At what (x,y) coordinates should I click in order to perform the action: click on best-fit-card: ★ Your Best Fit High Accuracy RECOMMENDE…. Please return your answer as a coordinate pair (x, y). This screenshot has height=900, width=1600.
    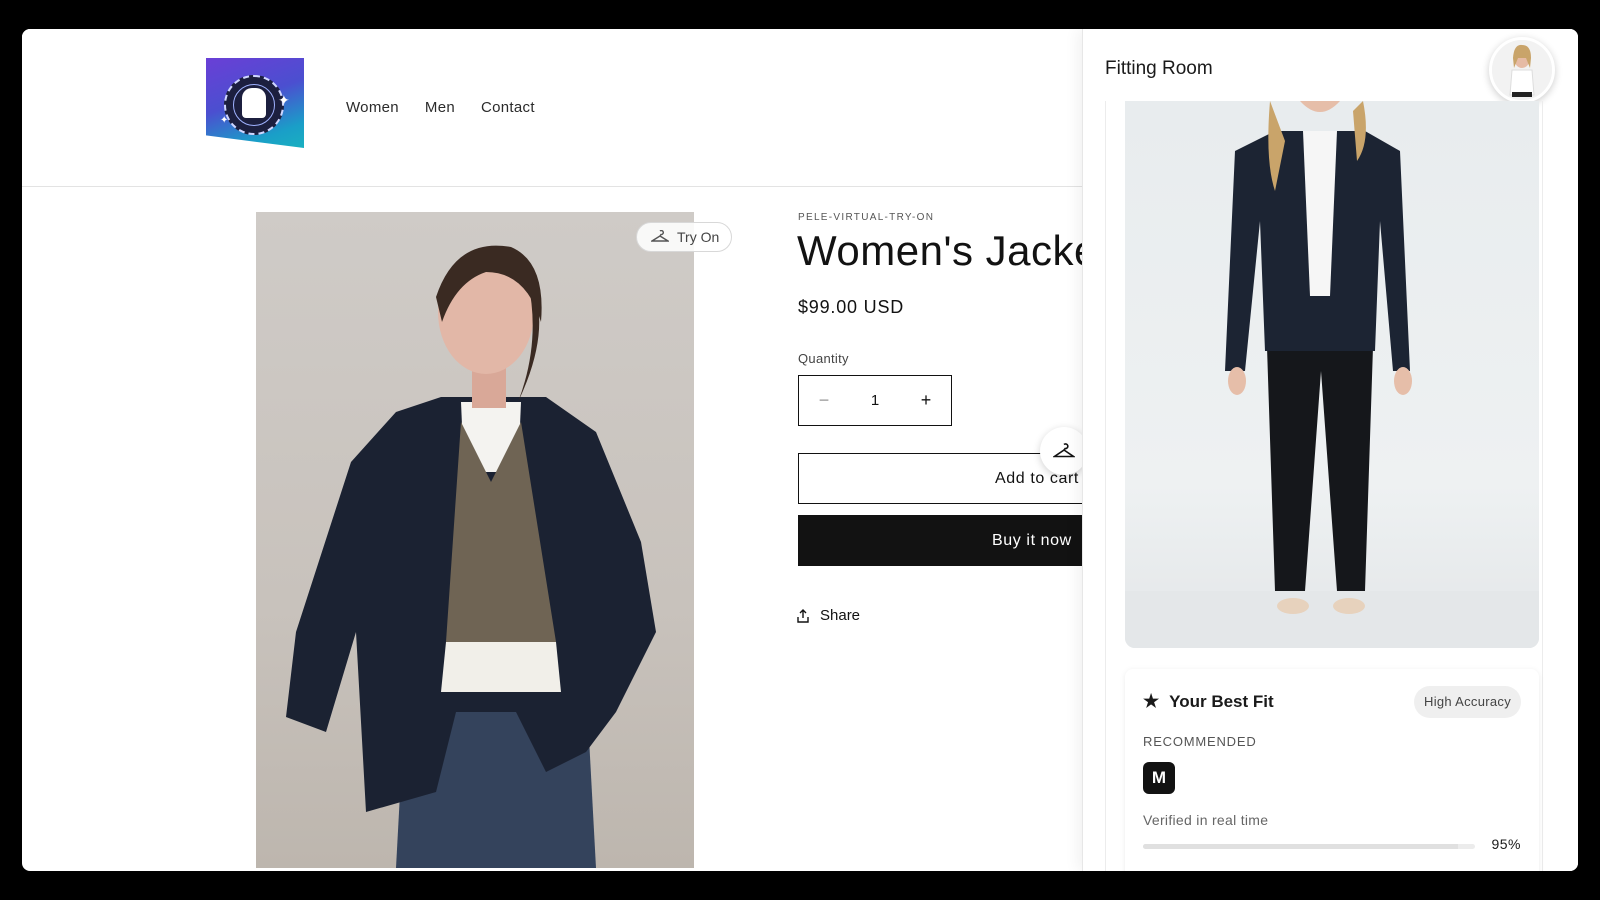
    Looking at the image, I should click on (1332, 770).